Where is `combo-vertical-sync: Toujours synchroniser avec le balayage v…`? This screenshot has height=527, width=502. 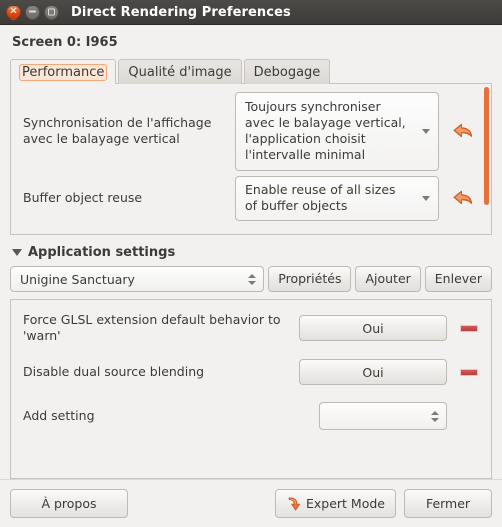 combo-vertical-sync: Toujours synchroniser avec le balayage v… is located at coordinates (337, 131).